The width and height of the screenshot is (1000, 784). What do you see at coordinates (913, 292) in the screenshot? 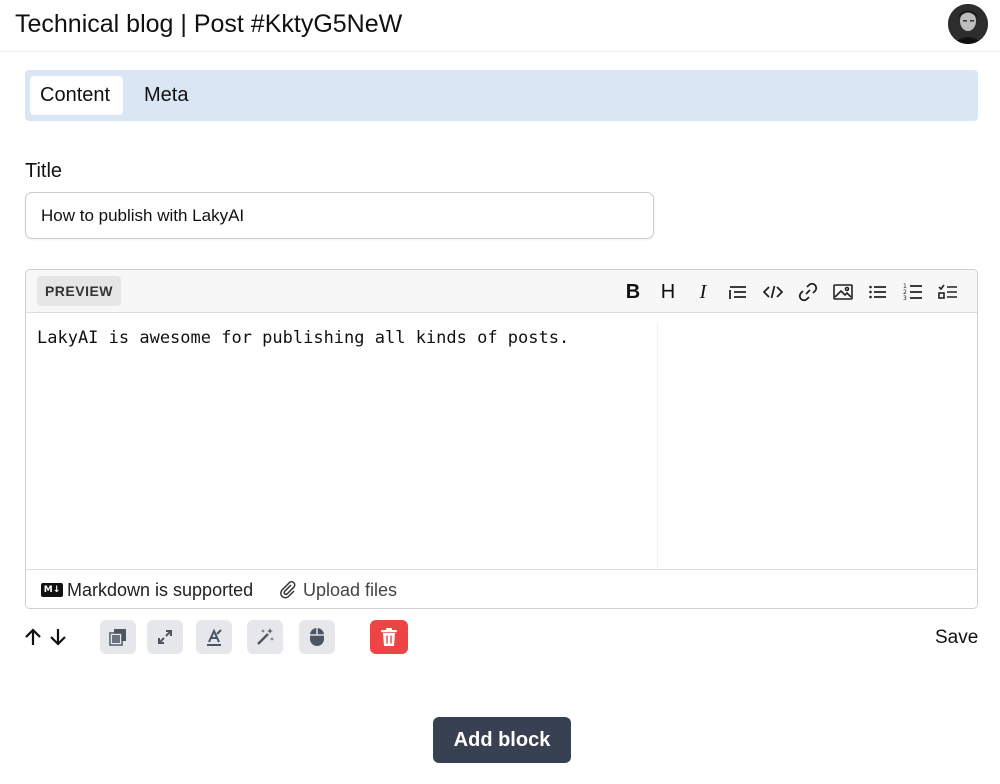
I see `numbered-list-icon: 123` at bounding box center [913, 292].